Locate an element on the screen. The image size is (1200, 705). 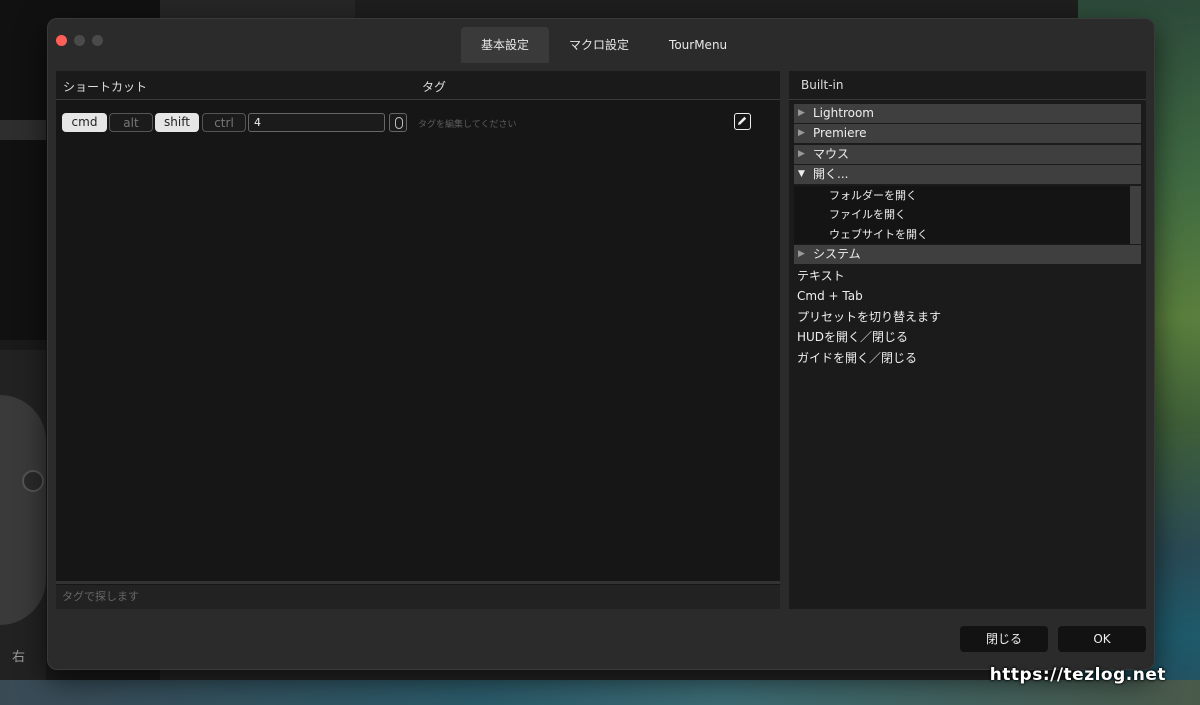
mouse-icon is located at coordinates (399, 123).